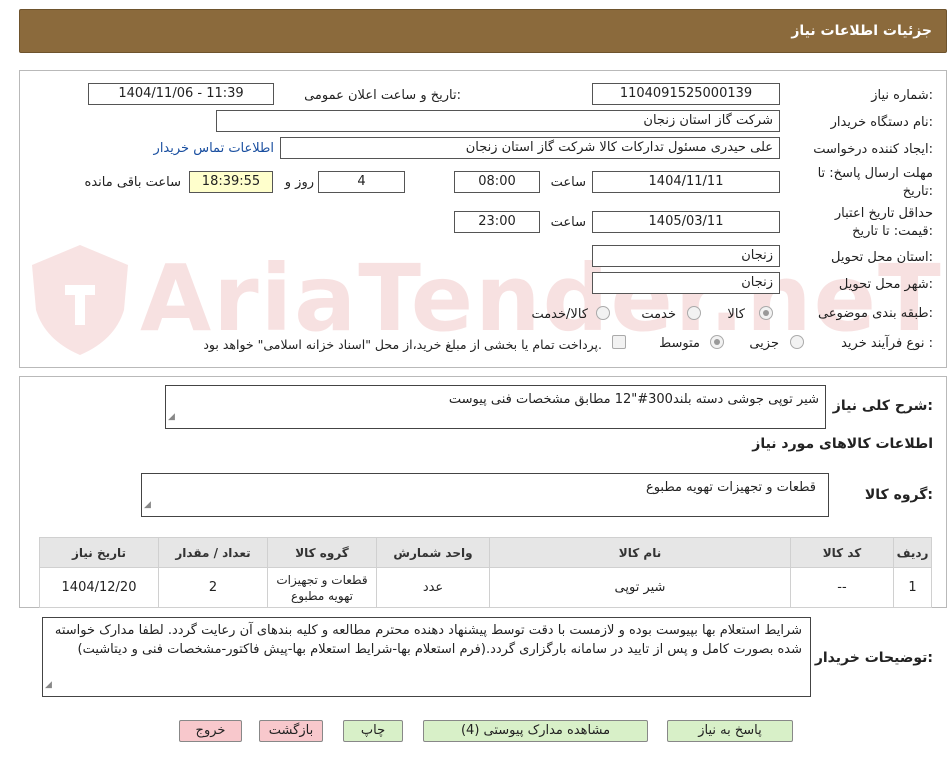 The image size is (951, 764). What do you see at coordinates (498, 121) in the screenshot?
I see `buyer-org-field: شرکت گاز استان زنجان` at bounding box center [498, 121].